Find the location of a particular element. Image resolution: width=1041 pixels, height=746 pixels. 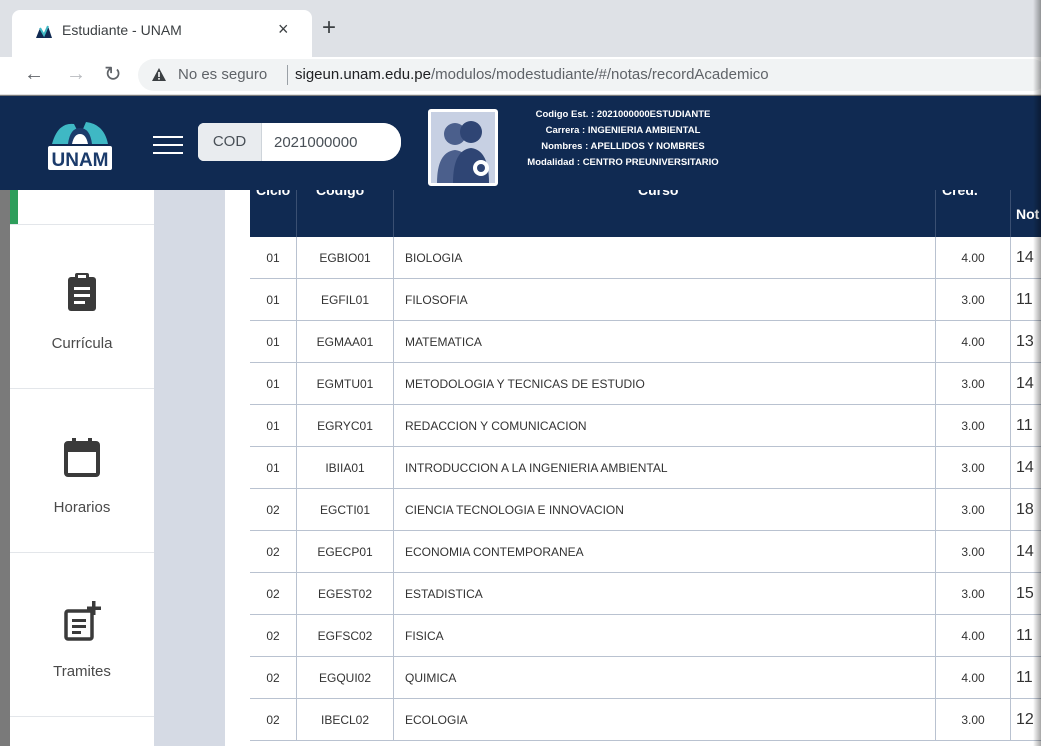

cell-curso: ESTADISTICA is located at coordinates (444, 594).